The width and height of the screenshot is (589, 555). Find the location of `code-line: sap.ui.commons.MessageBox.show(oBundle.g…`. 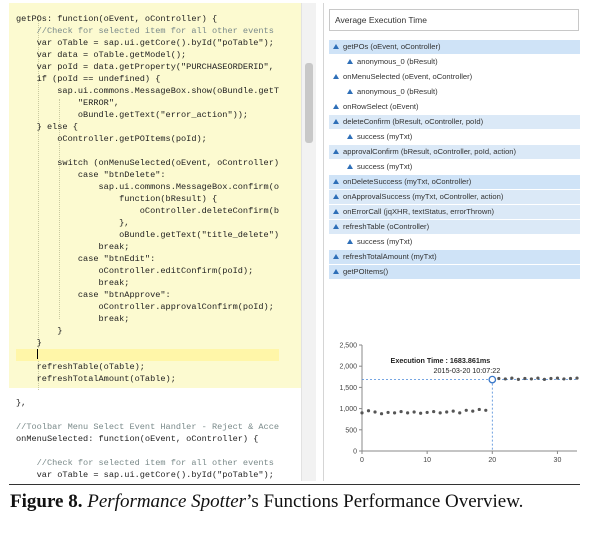

code-line: sap.ui.commons.MessageBox.show(oBundle.g… is located at coordinates (147, 91).